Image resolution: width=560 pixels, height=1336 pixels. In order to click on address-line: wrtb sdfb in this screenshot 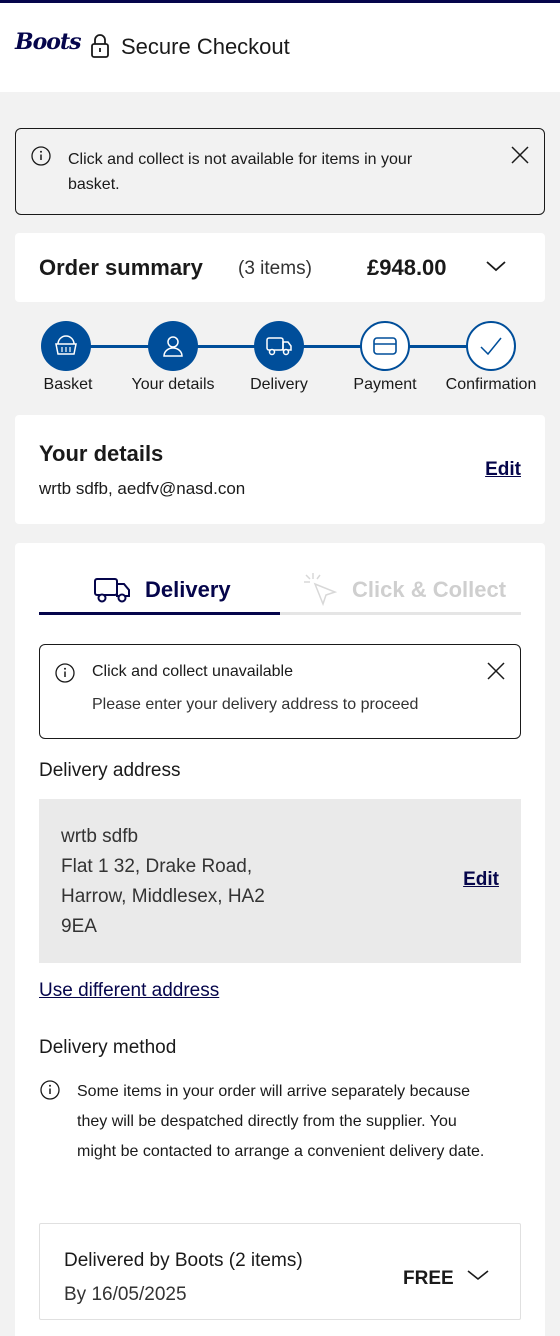, I will do `click(100, 836)`.